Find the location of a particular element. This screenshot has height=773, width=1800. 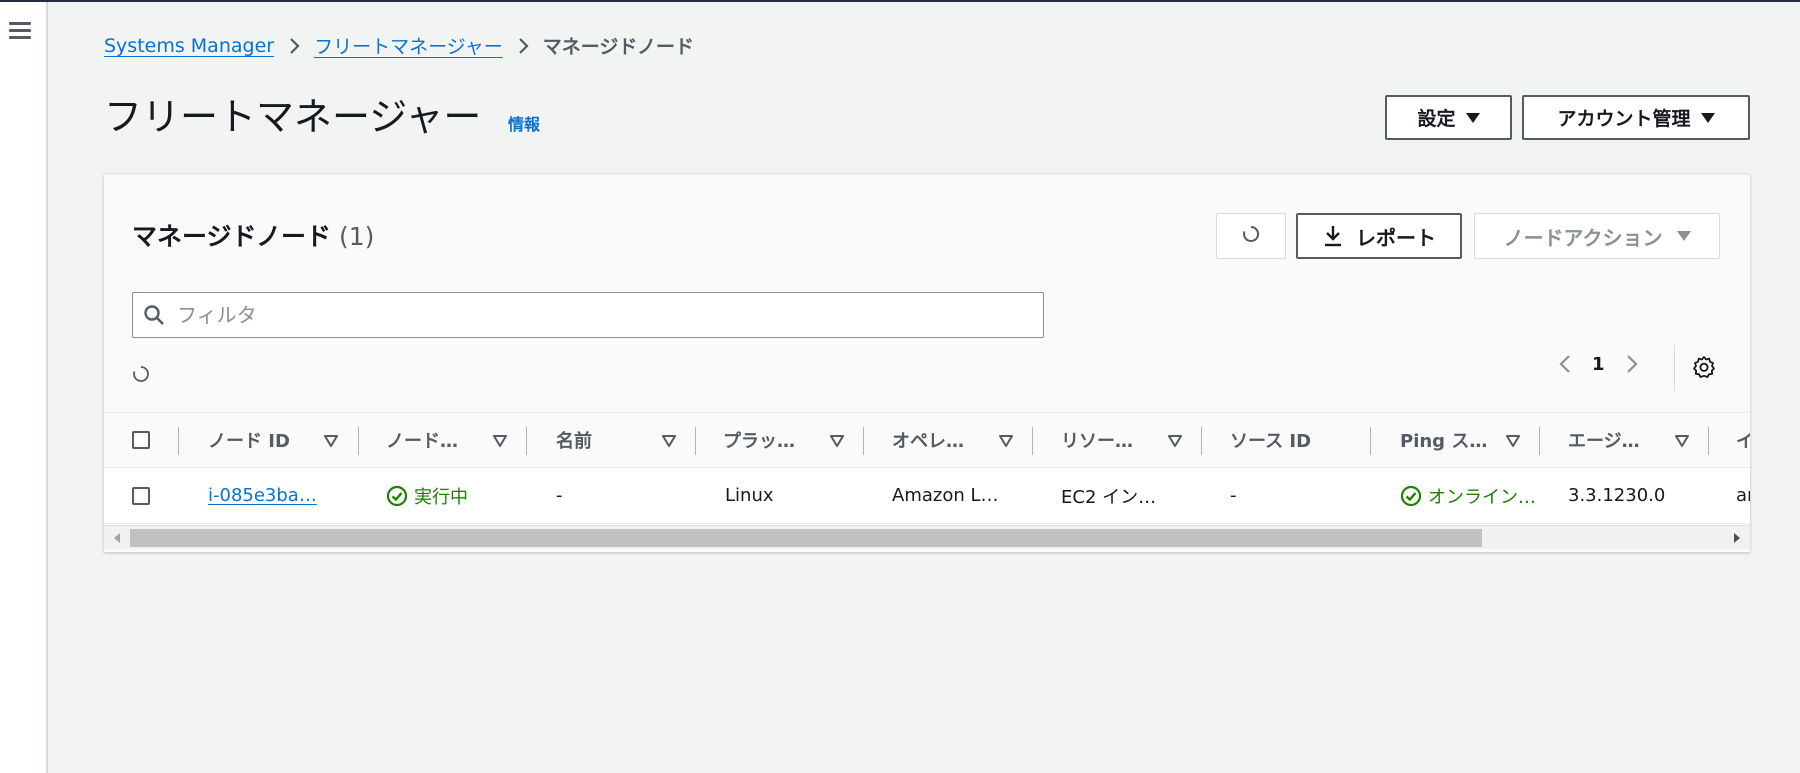

report-button-label: レポート is located at coordinates (1396, 237).